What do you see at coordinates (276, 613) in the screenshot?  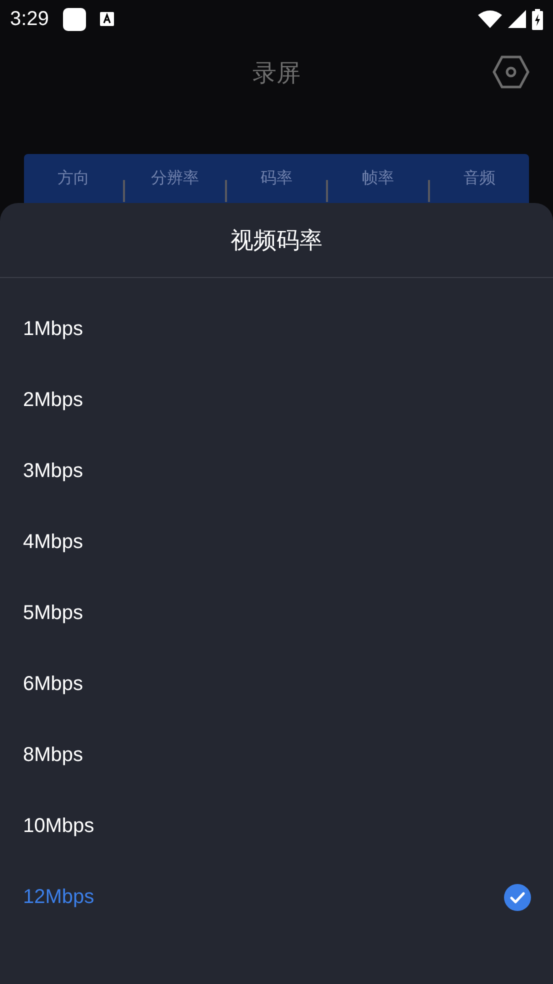 I see `bitrate-option: 5Mbps` at bounding box center [276, 613].